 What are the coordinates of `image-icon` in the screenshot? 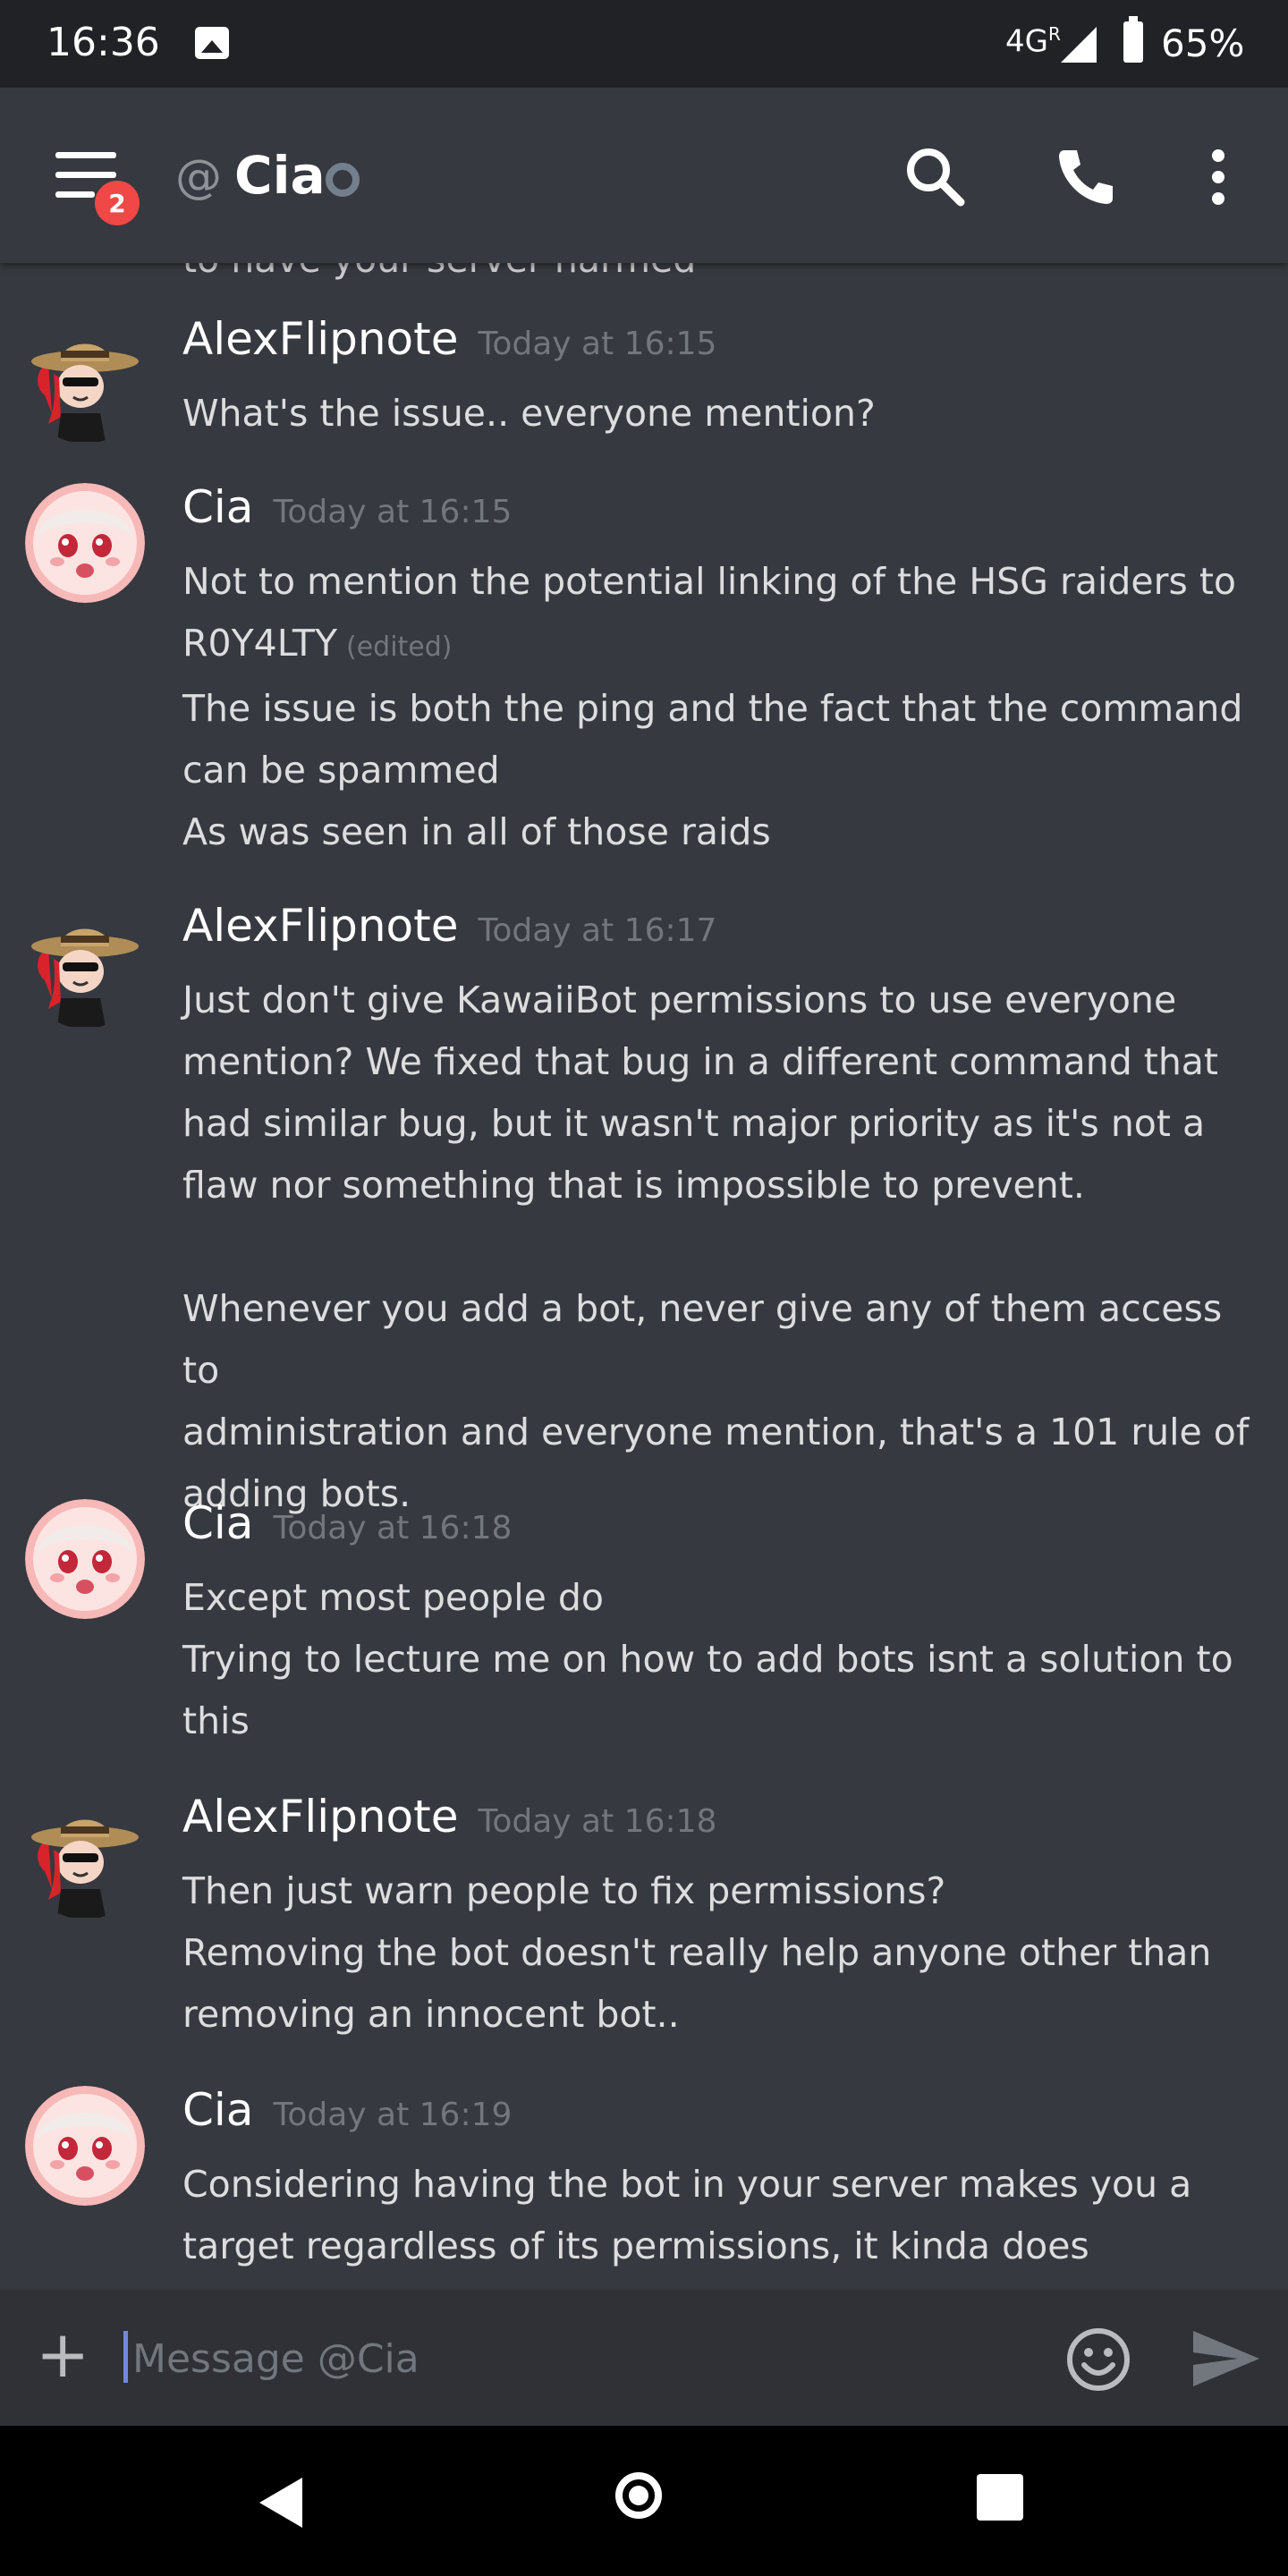 It's located at (212, 43).